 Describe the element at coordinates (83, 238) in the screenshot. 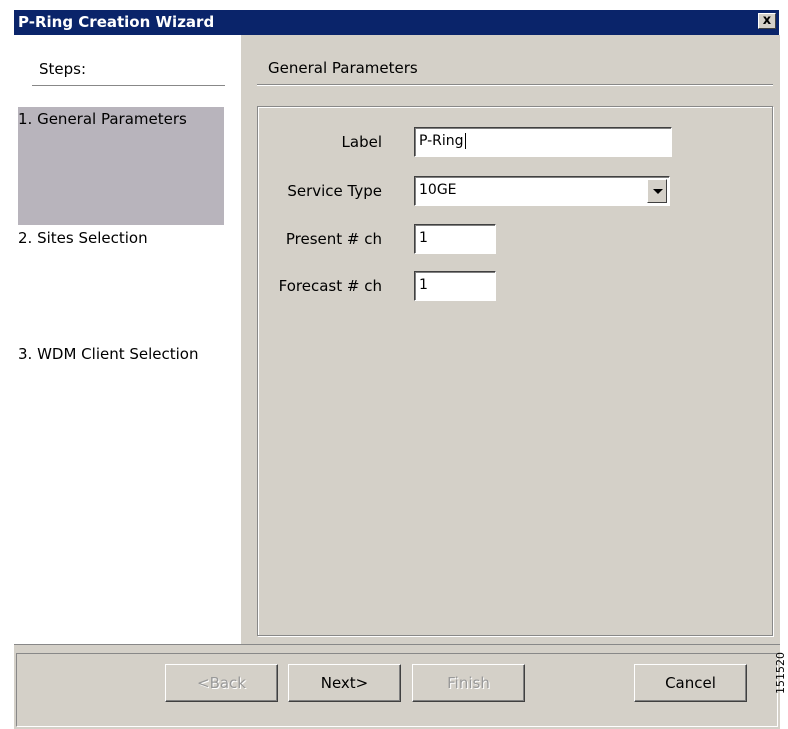

I see `step-label: 2. Sites Selection` at that location.